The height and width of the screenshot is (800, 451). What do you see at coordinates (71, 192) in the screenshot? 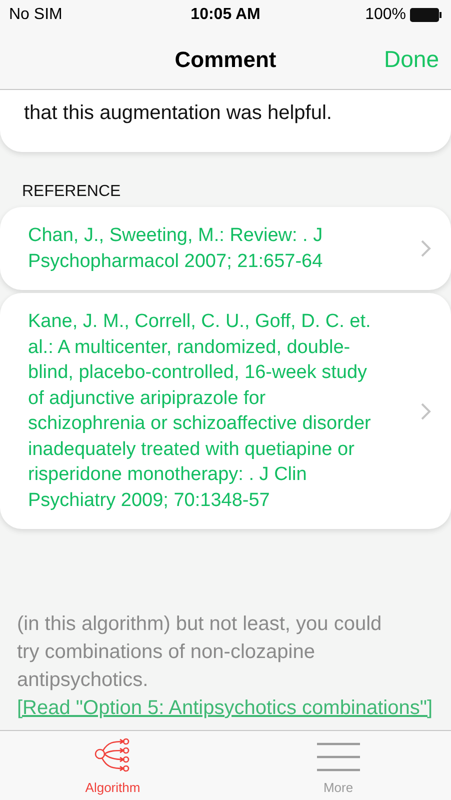
I see `section-label: REFERENCE` at bounding box center [71, 192].